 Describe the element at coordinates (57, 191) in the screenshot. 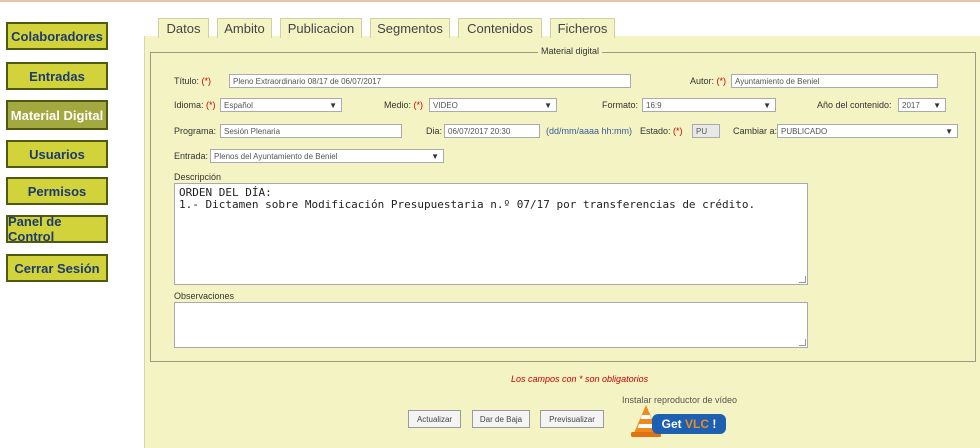

I see `sidebar-item-permisos: Permisos` at that location.